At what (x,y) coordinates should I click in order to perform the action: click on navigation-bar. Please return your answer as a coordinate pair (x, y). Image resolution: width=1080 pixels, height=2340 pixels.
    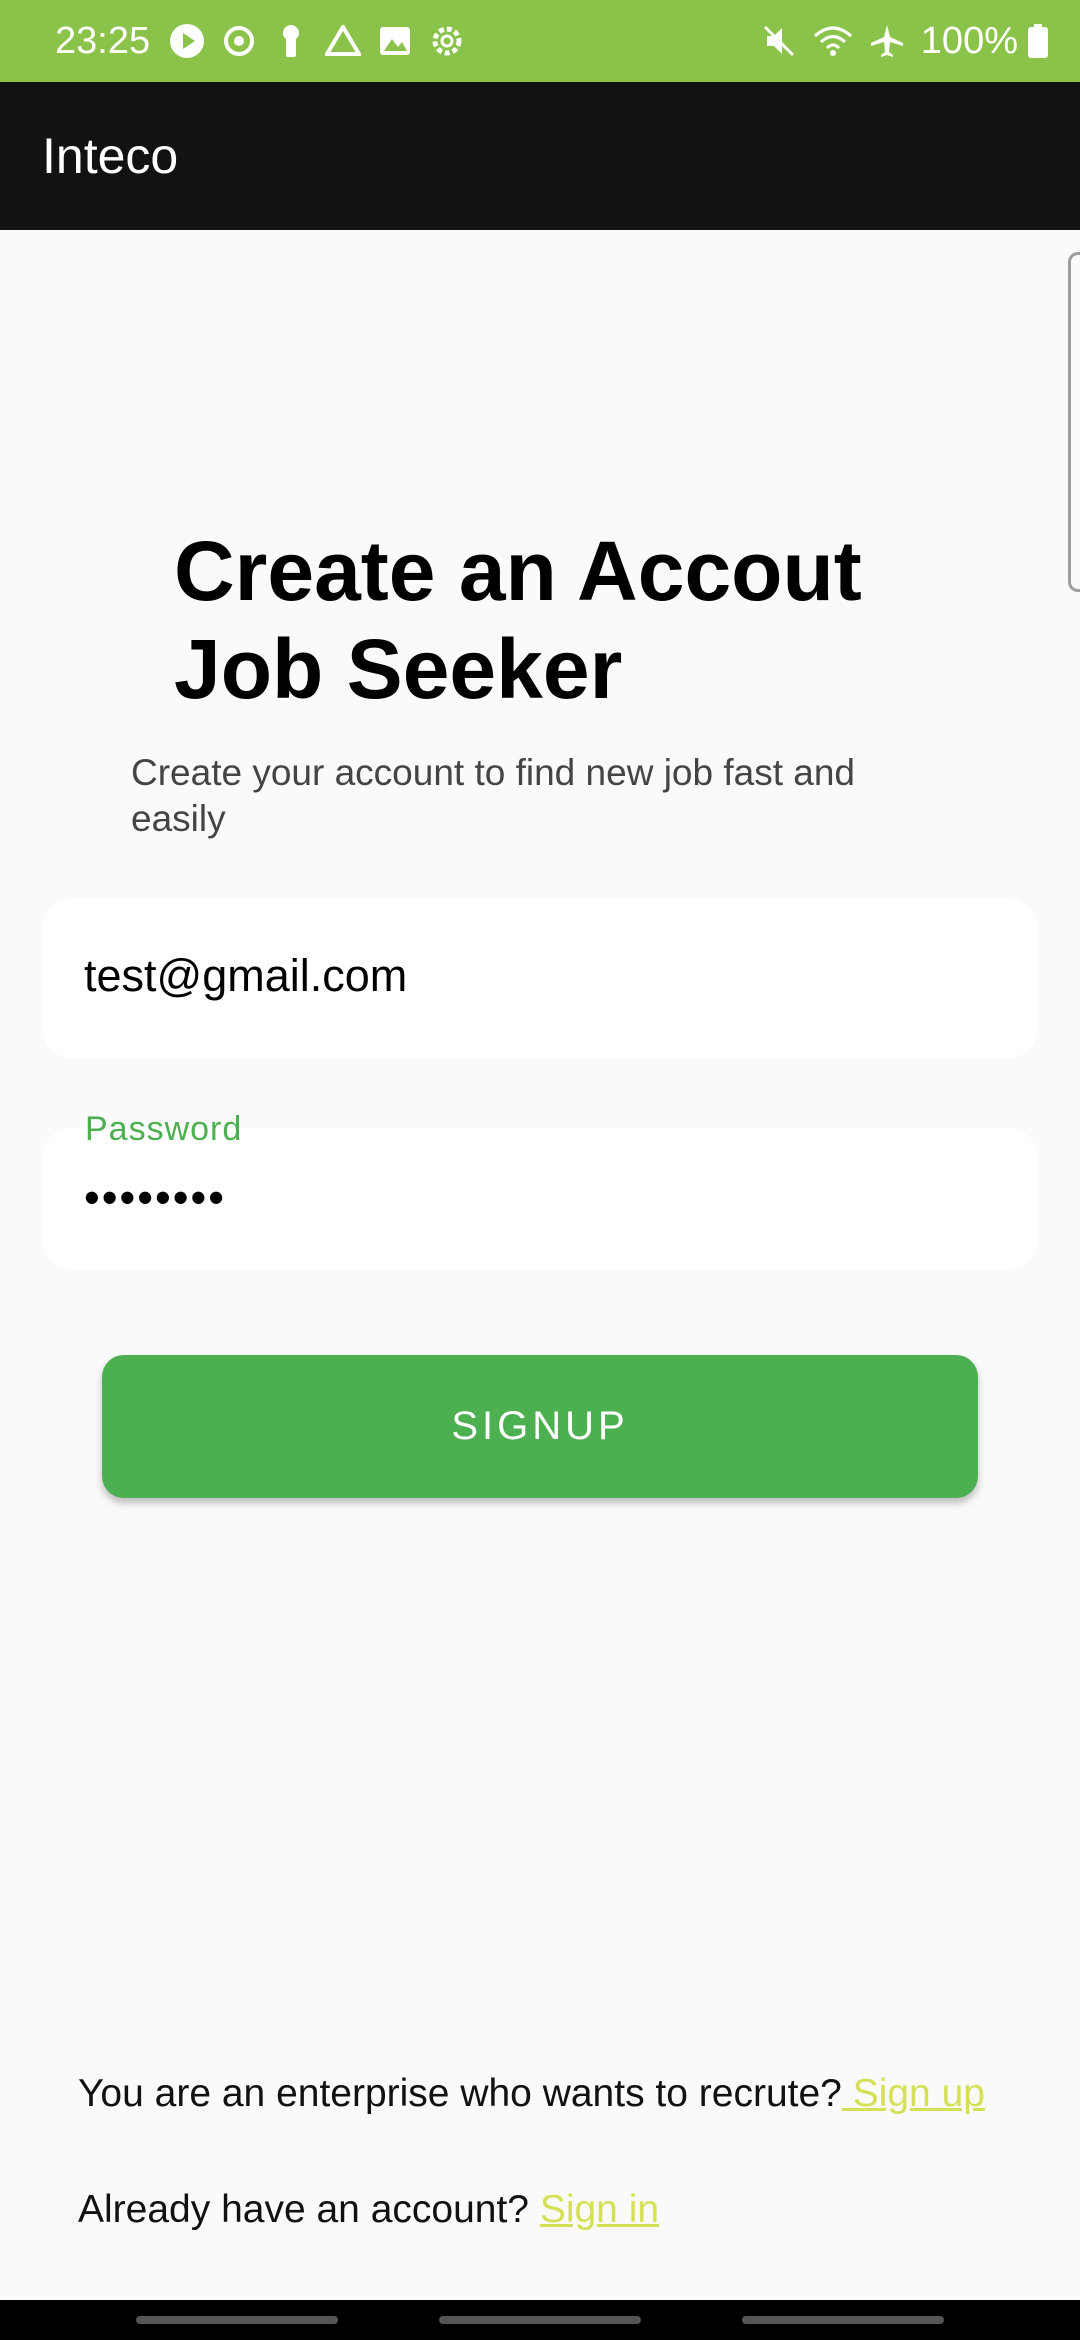
    Looking at the image, I should click on (540, 2320).